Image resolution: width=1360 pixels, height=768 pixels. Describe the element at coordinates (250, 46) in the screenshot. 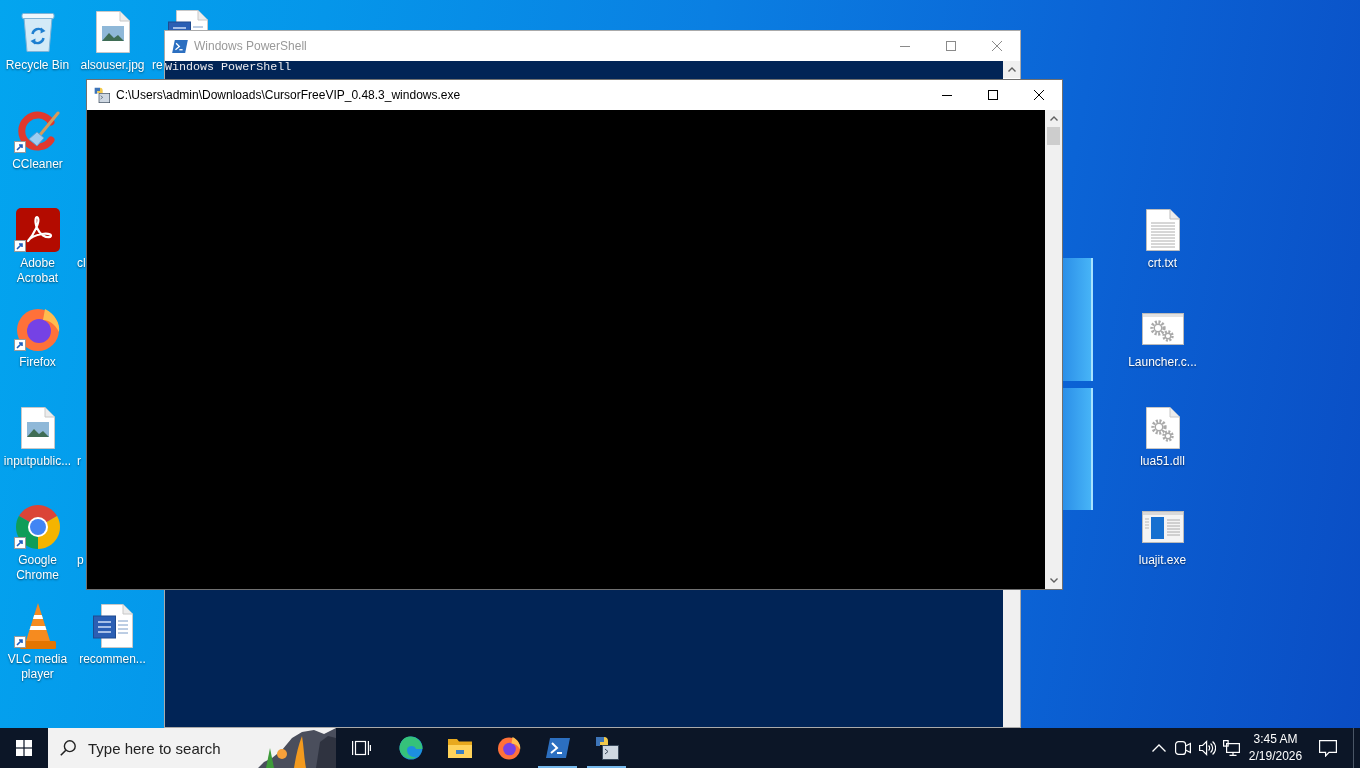

I see `window-title: Windows PowerShell` at that location.